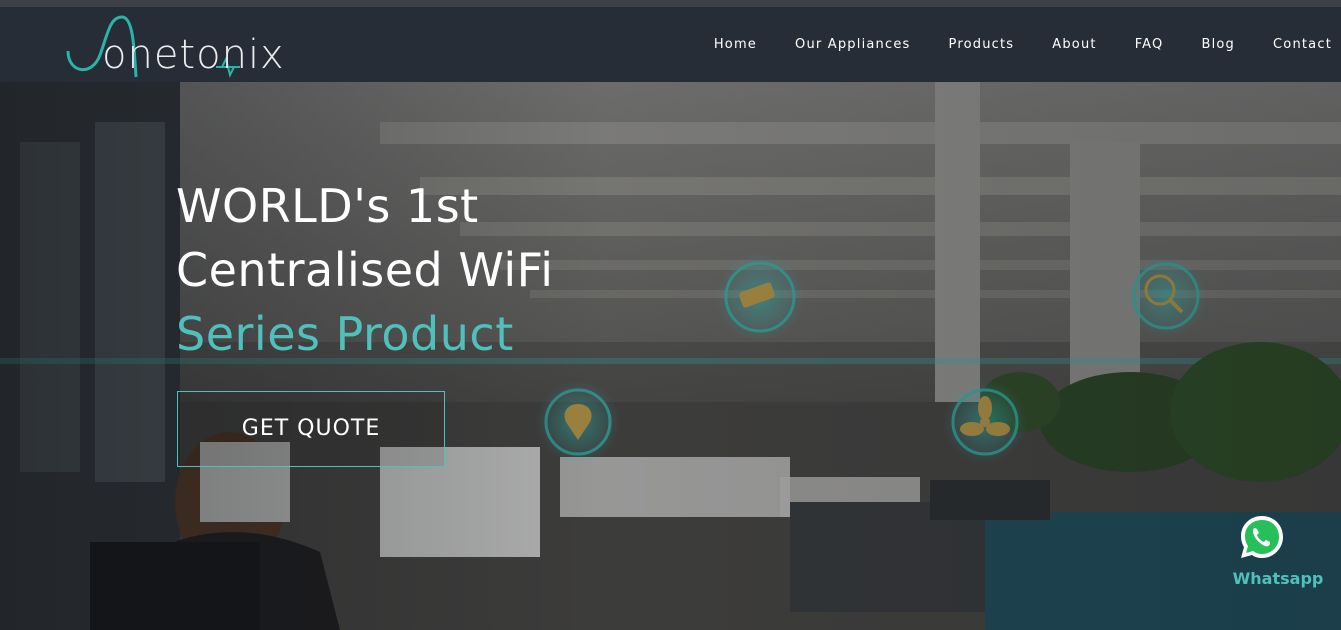  Describe the element at coordinates (193, 55) in the screenshot. I see `logo-wordmark: onetonix` at that location.